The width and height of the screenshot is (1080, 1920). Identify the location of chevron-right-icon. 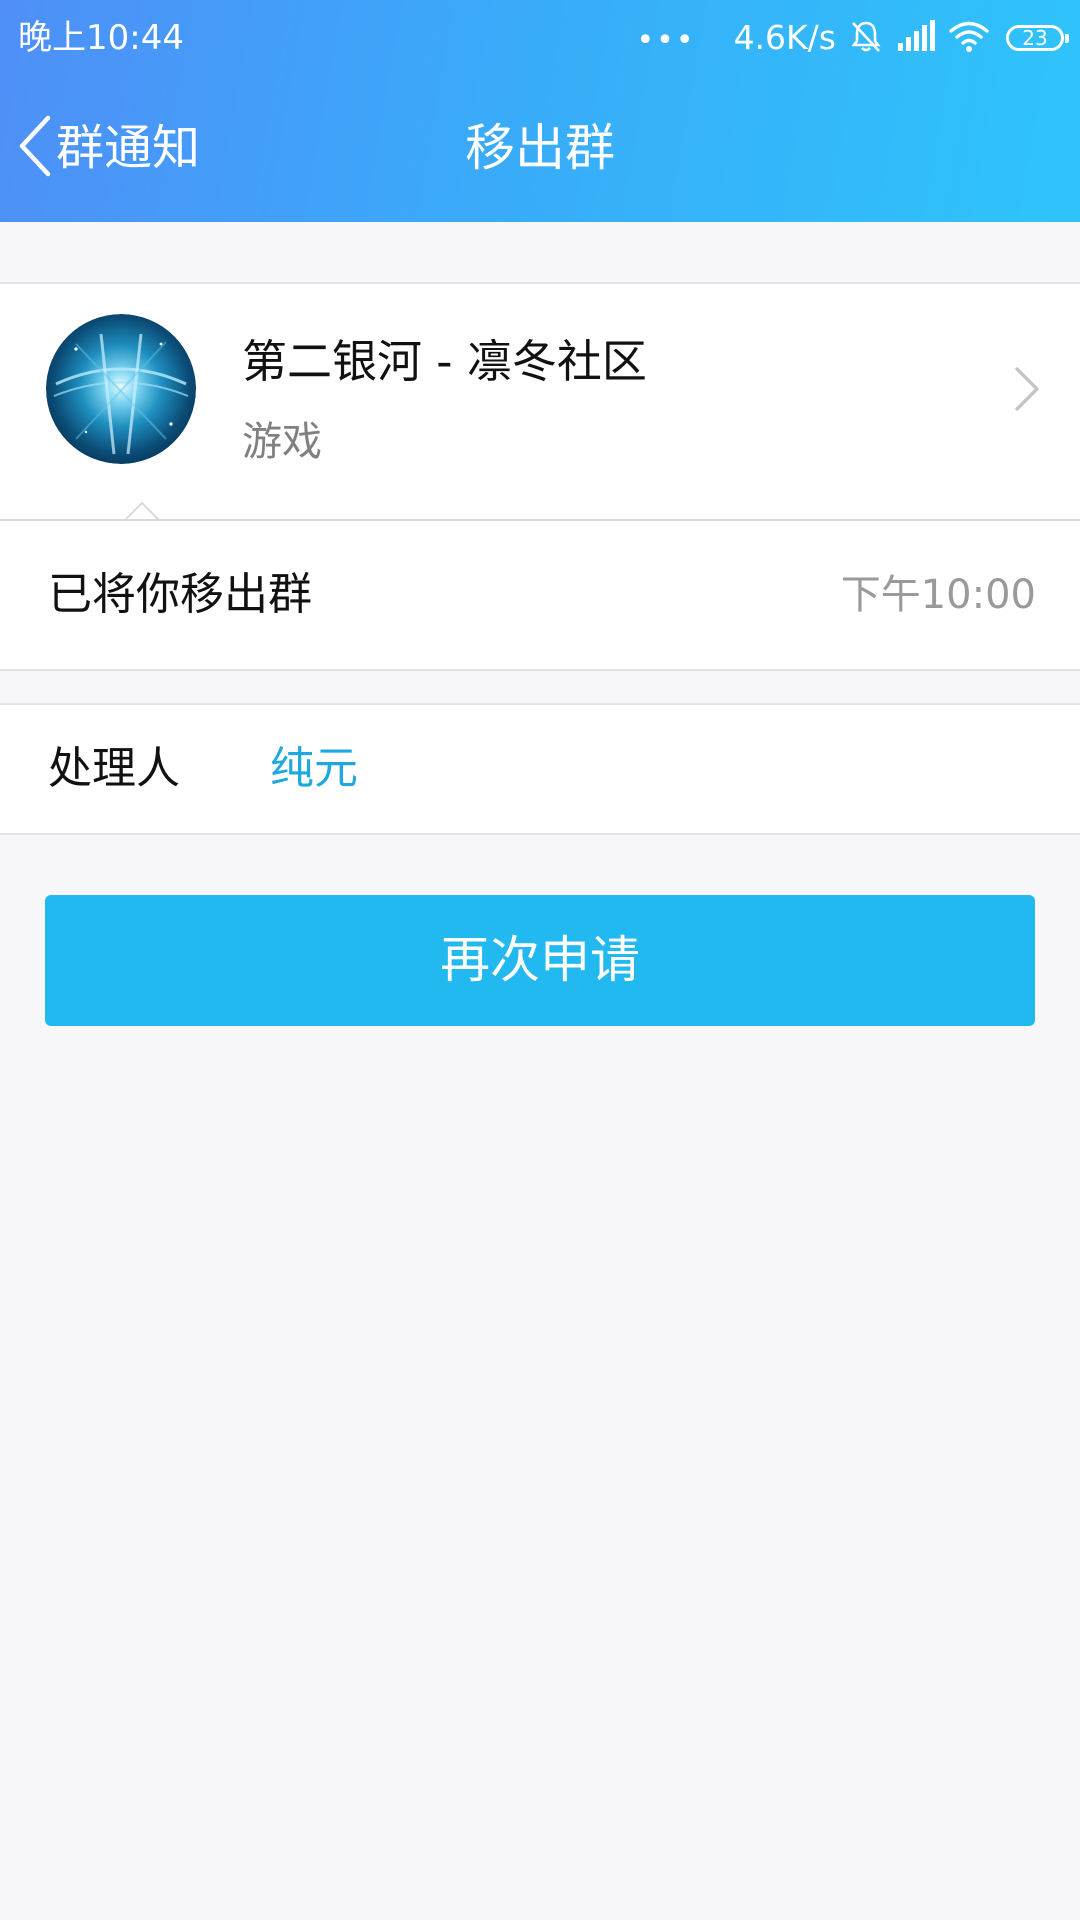
(1027, 391).